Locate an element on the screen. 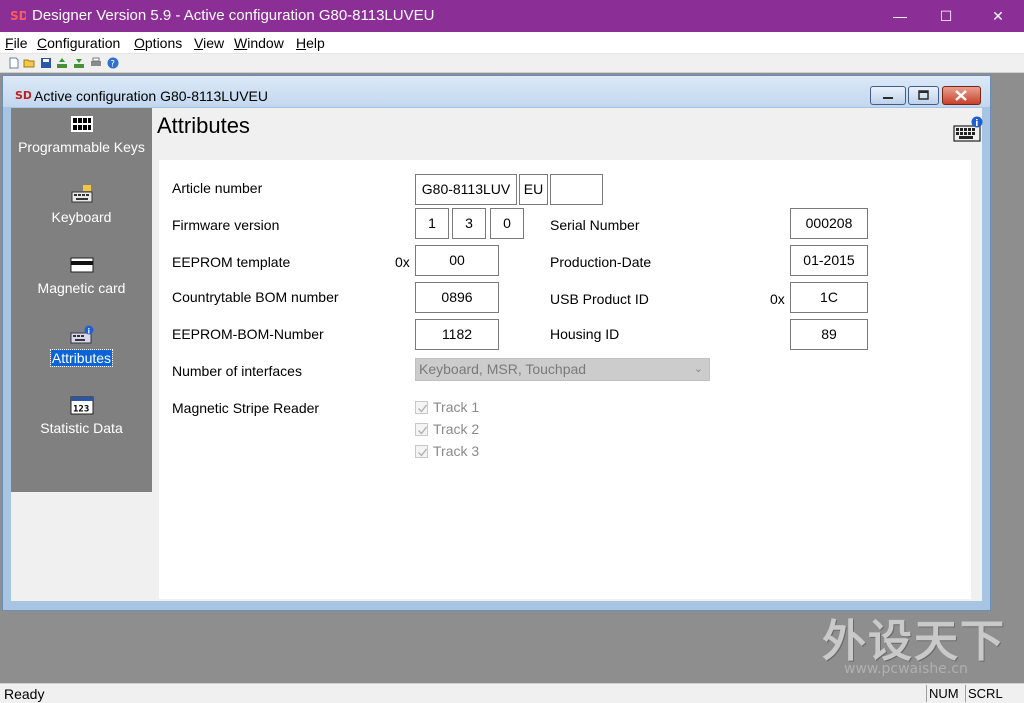 The image size is (1024, 703). firmware-patch-field: 0 is located at coordinates (507, 223).